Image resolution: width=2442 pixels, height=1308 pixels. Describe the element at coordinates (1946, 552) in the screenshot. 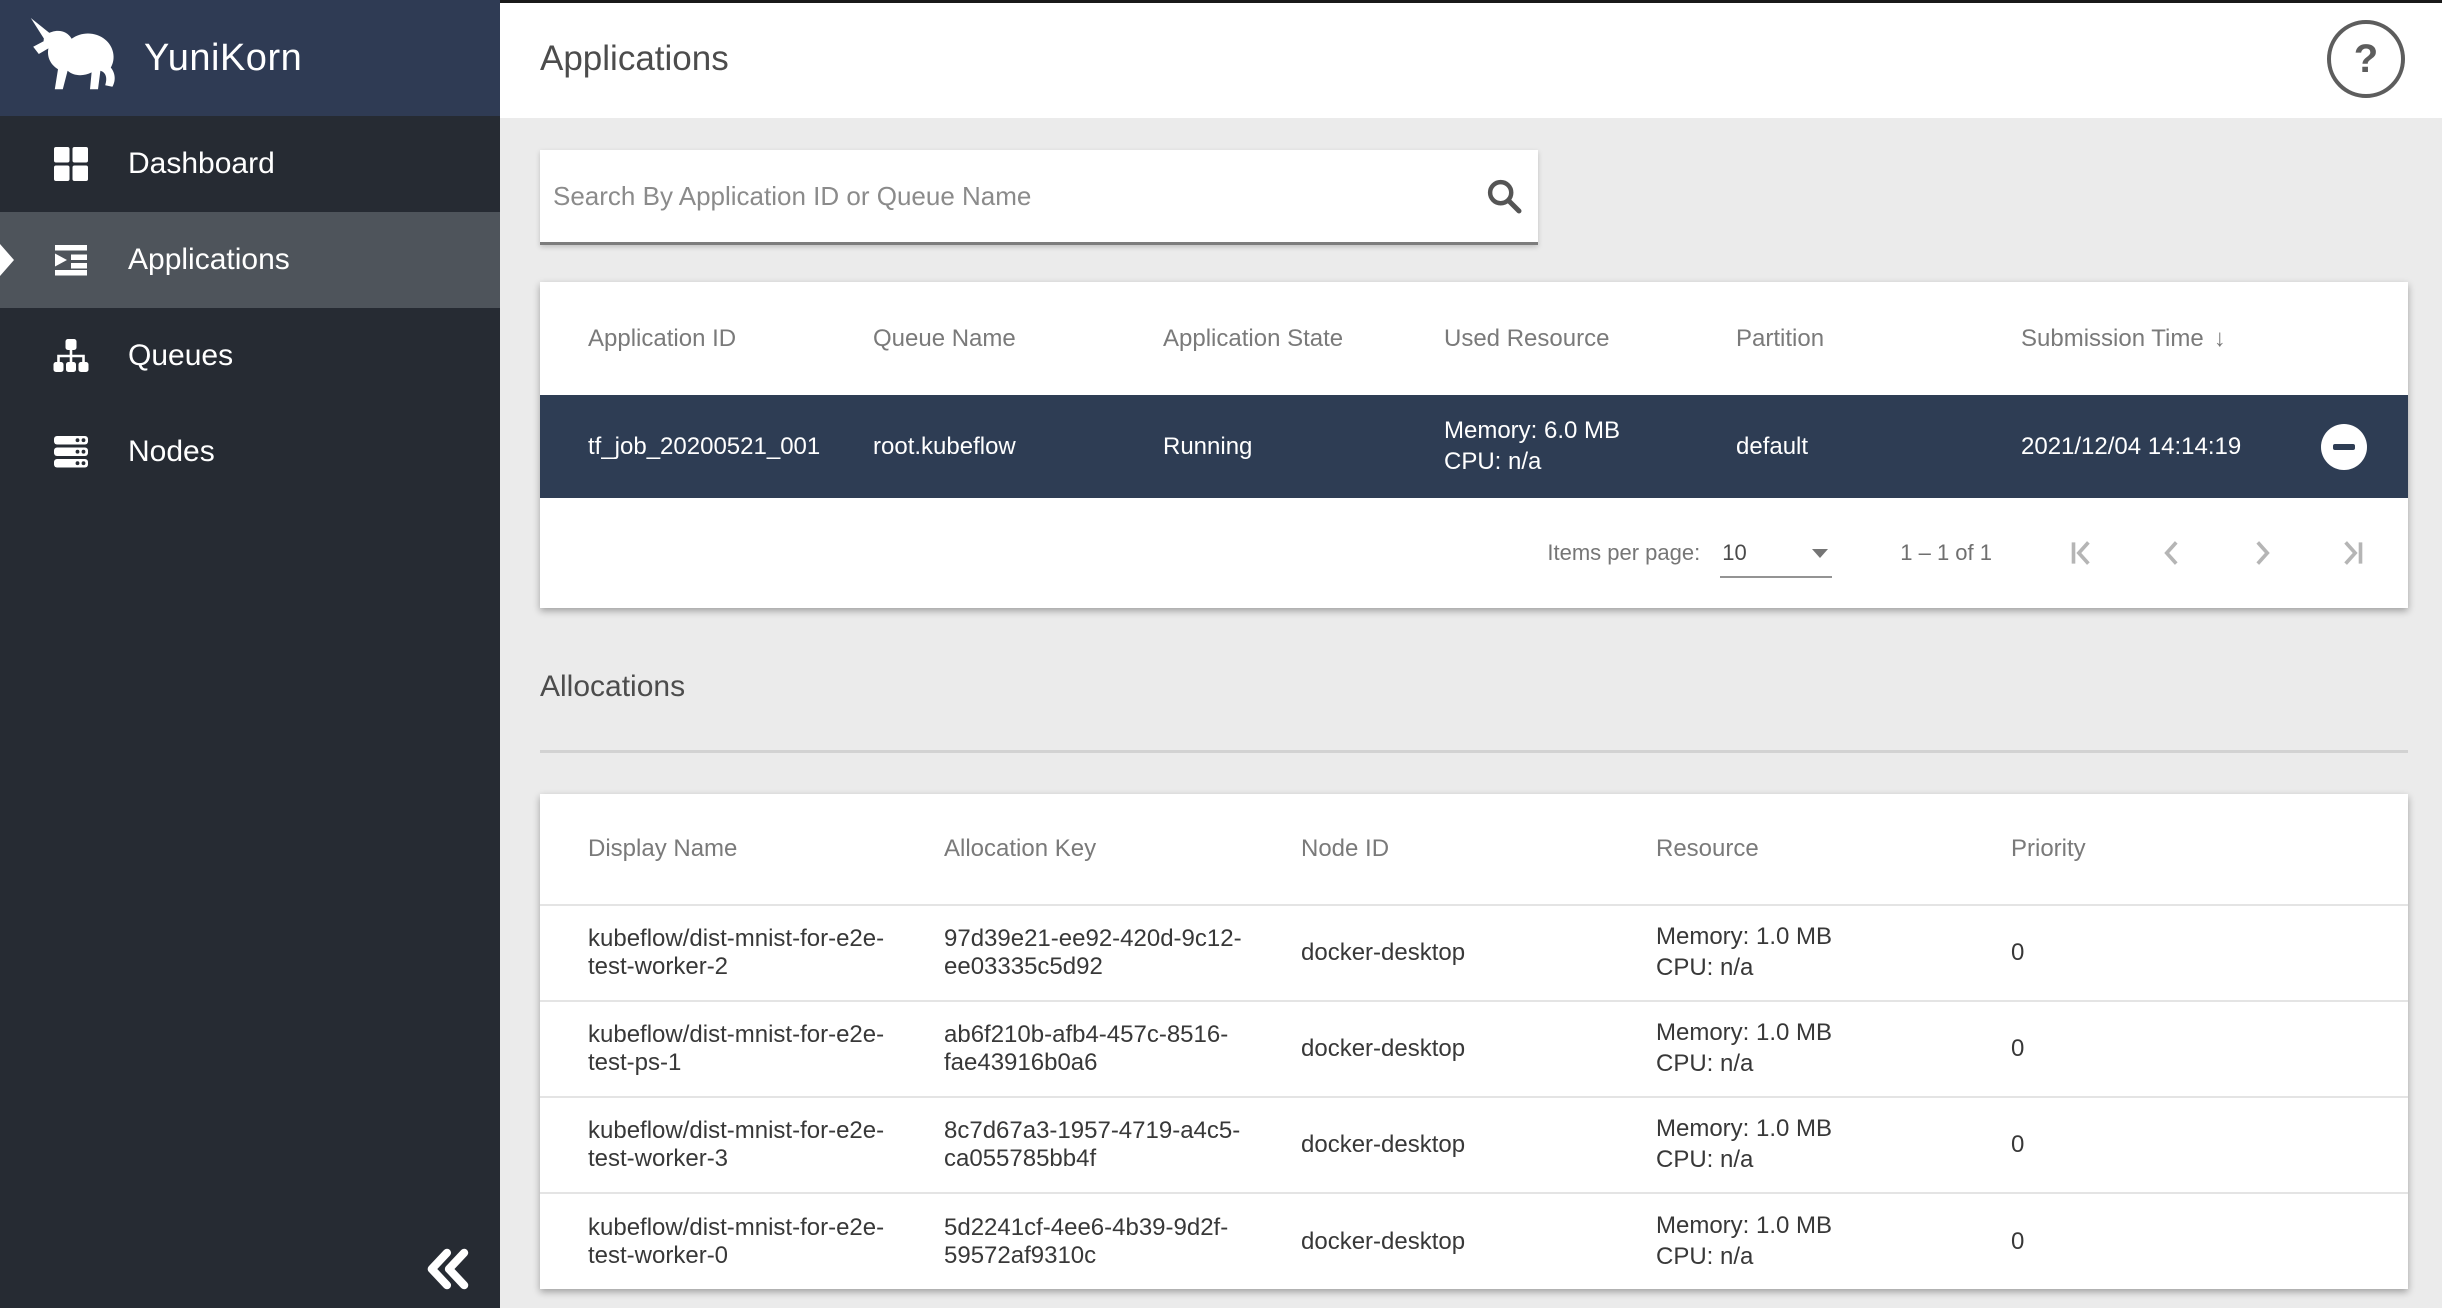

I see `page-range-label: 1 – 1 of 1` at that location.